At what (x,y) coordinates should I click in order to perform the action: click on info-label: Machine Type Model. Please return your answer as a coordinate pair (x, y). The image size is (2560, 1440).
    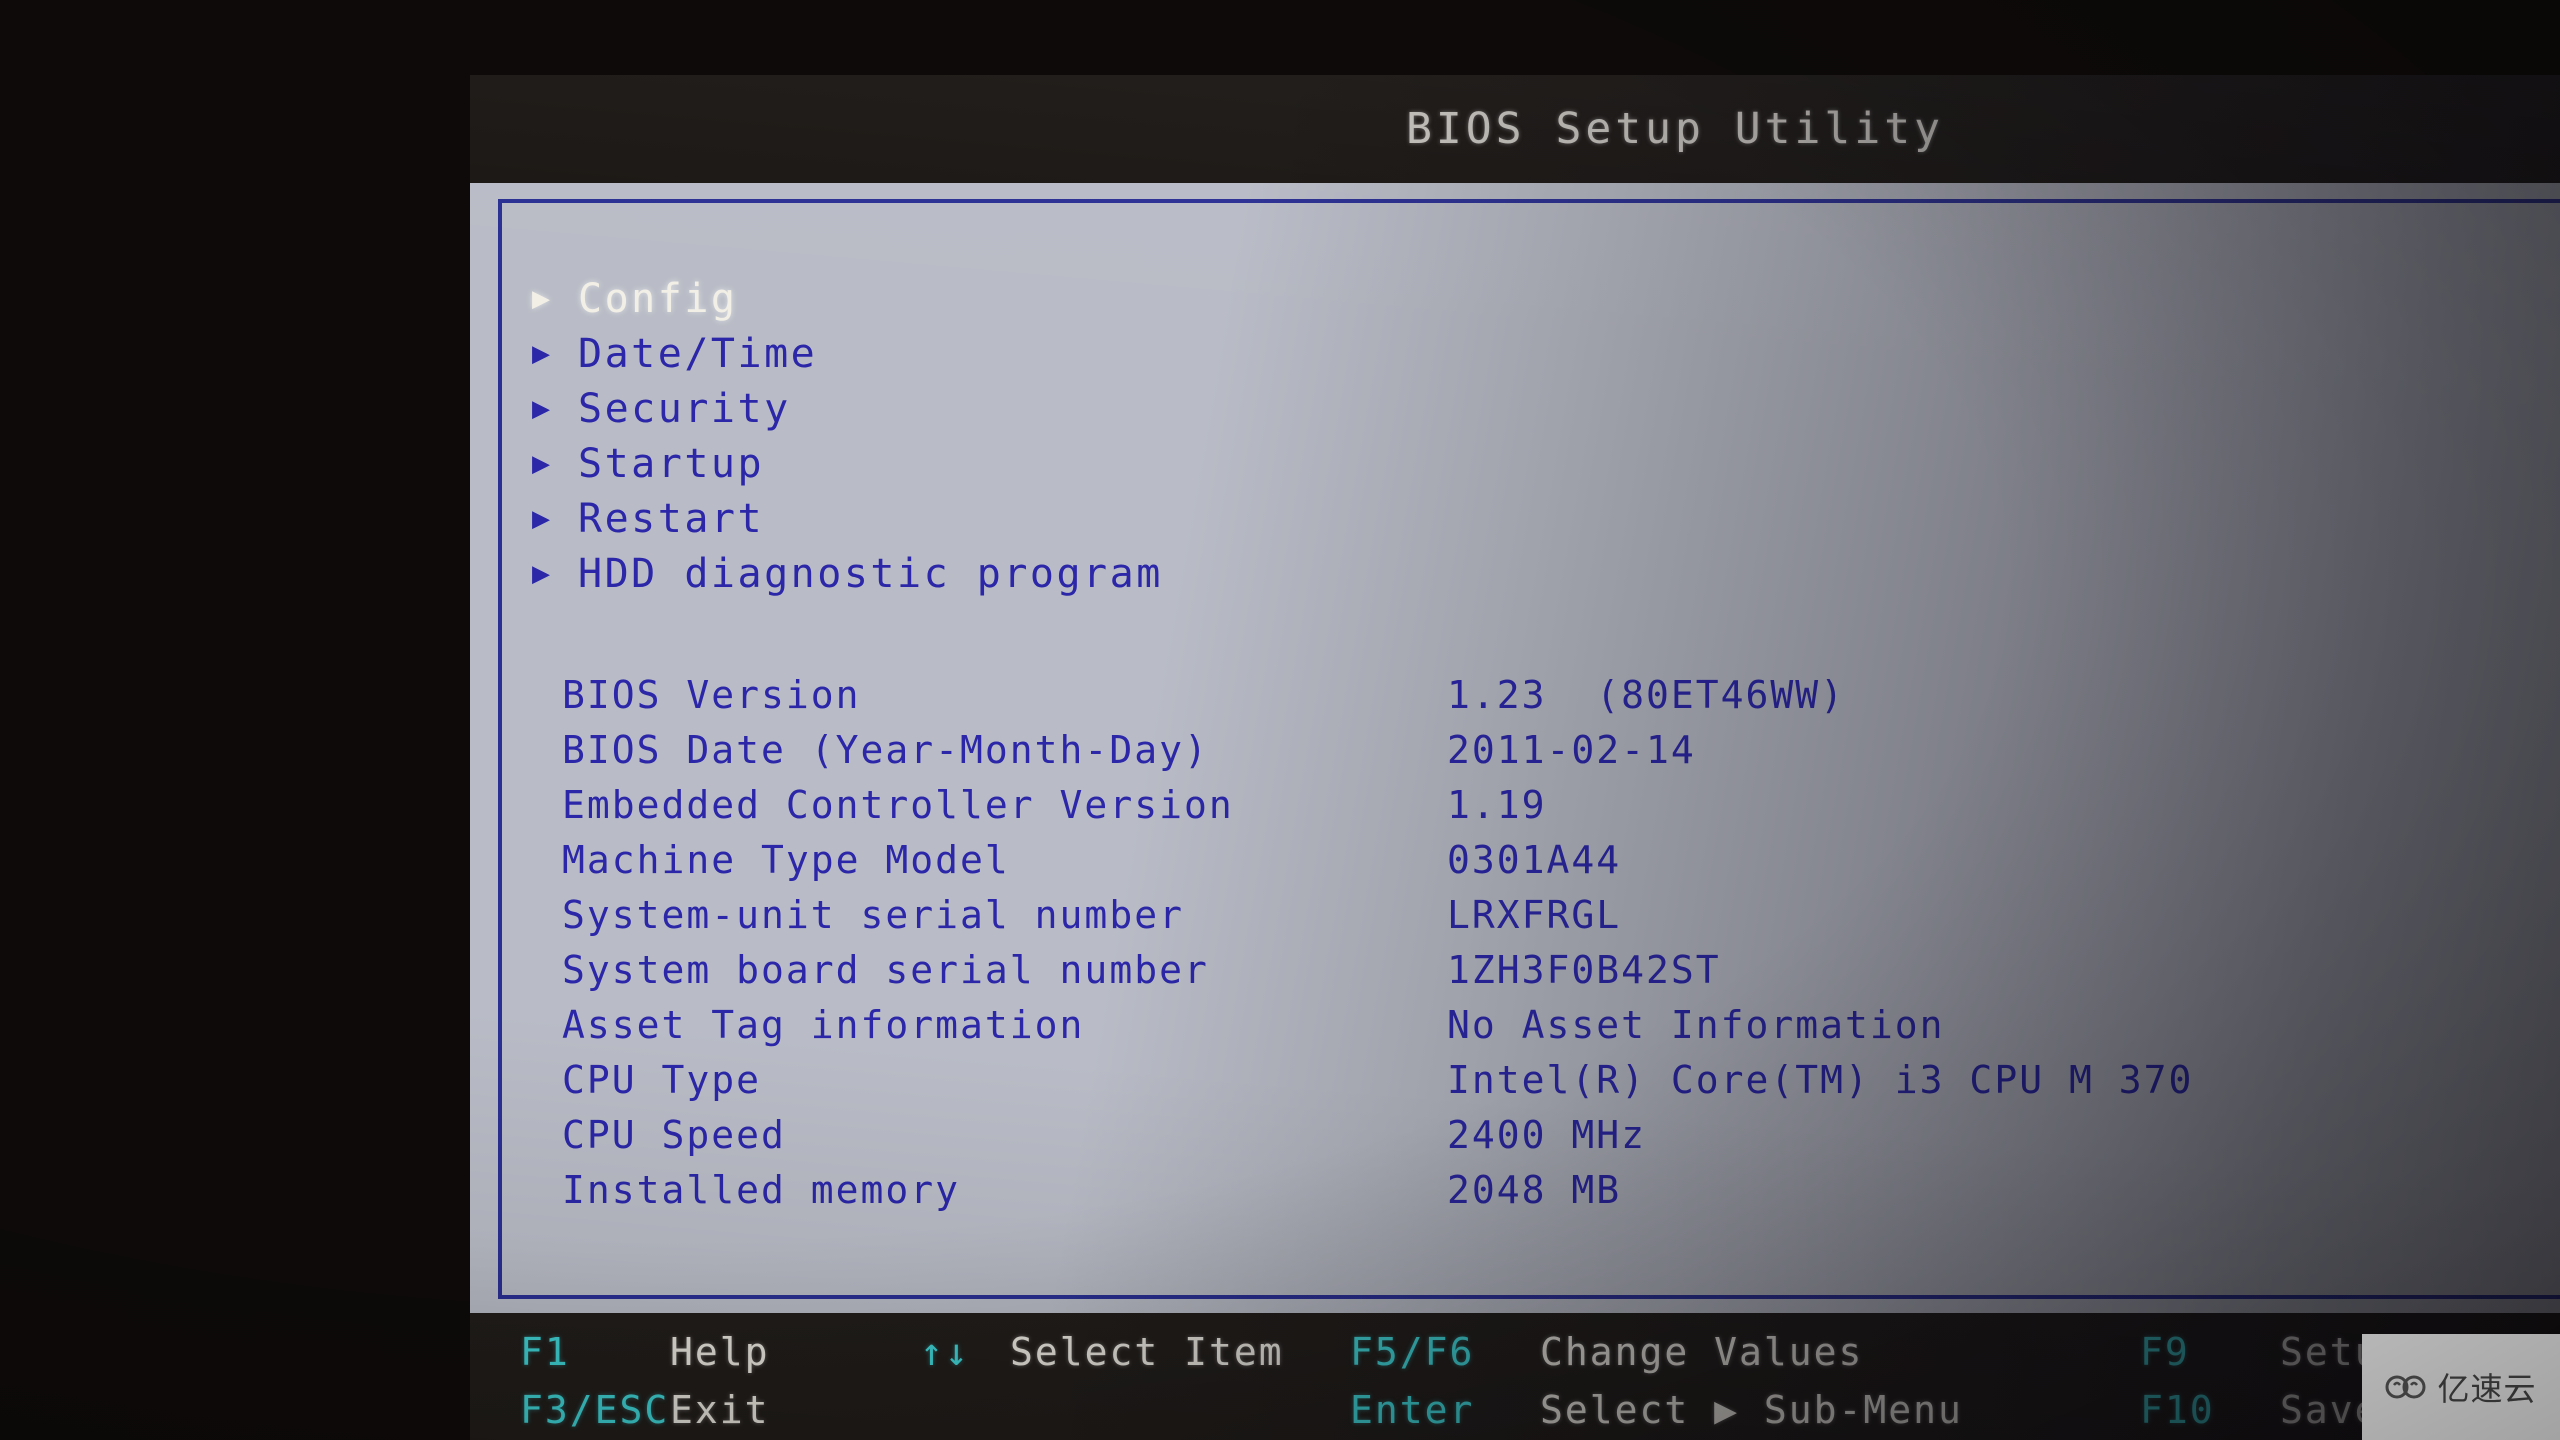
    Looking at the image, I should click on (786, 860).